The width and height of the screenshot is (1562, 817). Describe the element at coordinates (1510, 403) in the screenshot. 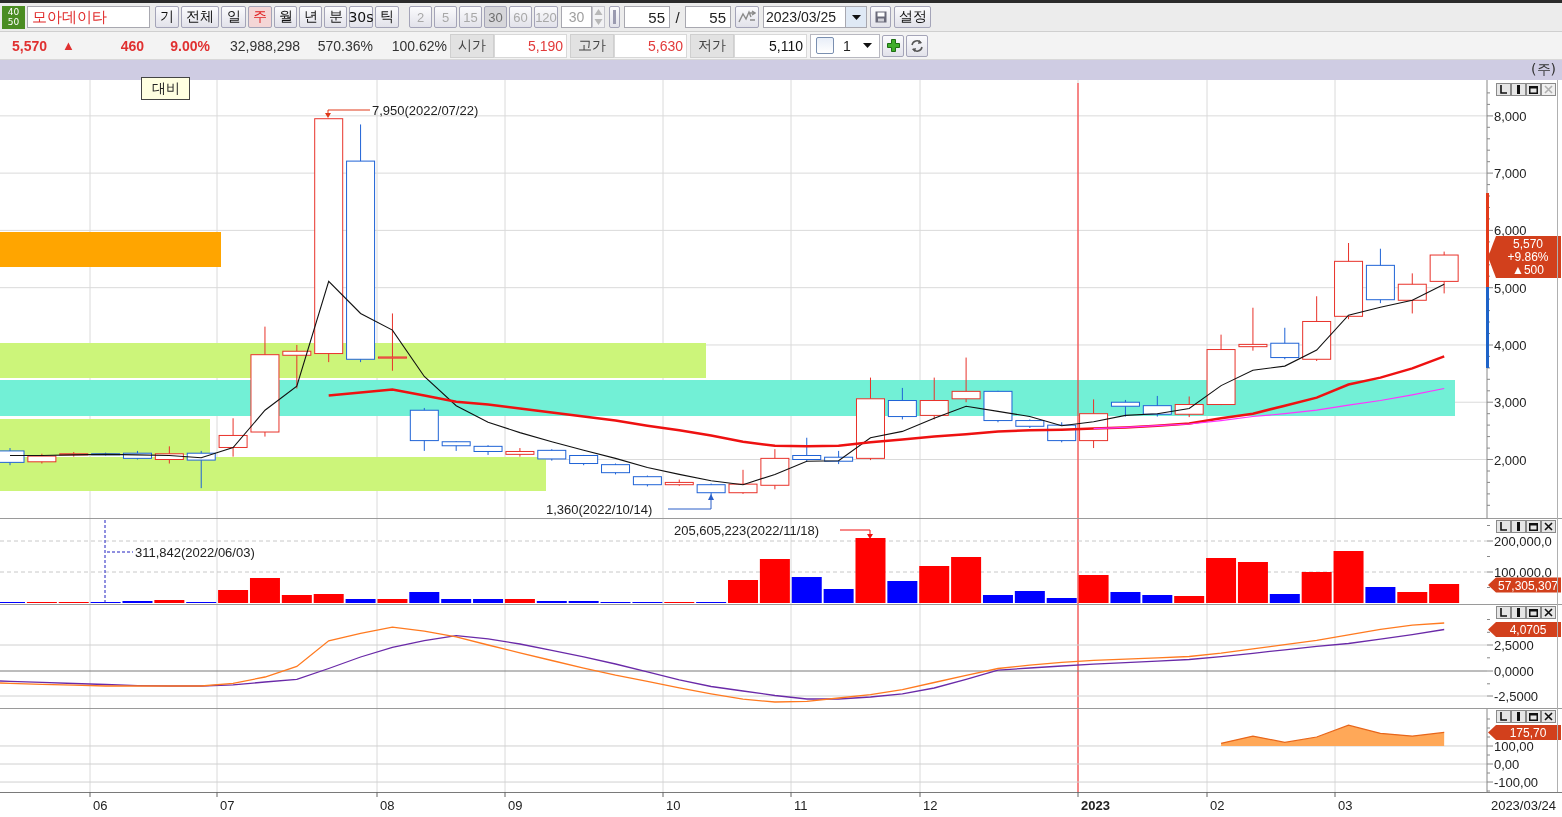

I see `price-axis-label: 3,000` at that location.